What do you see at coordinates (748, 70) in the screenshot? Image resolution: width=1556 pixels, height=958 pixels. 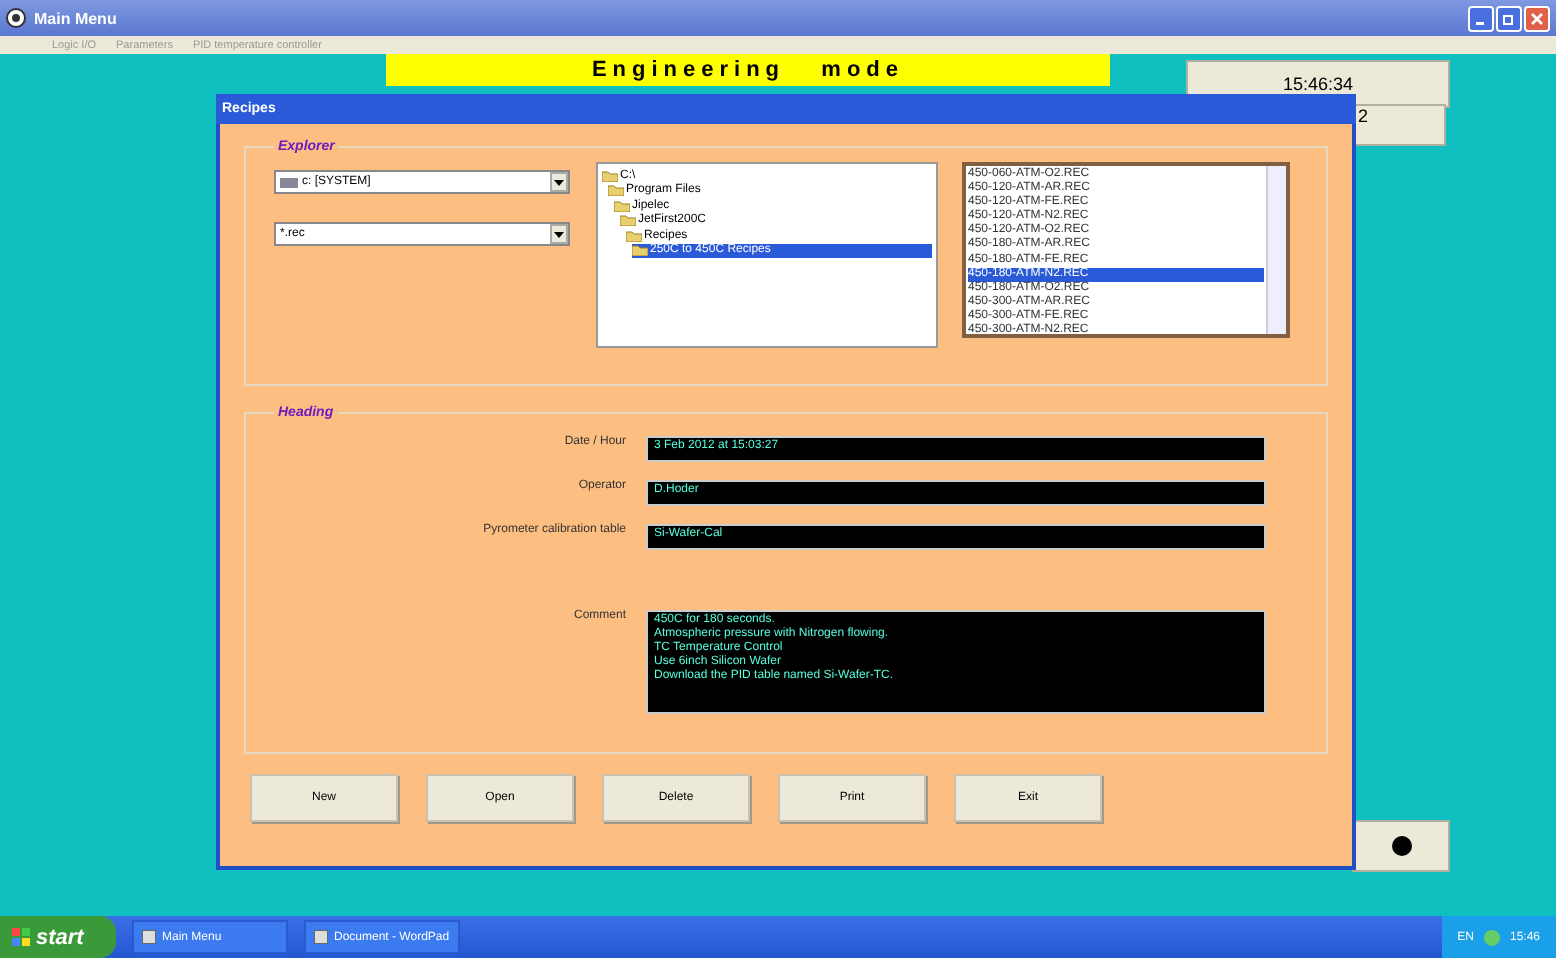 I see `mode-banner: Engineering mode` at bounding box center [748, 70].